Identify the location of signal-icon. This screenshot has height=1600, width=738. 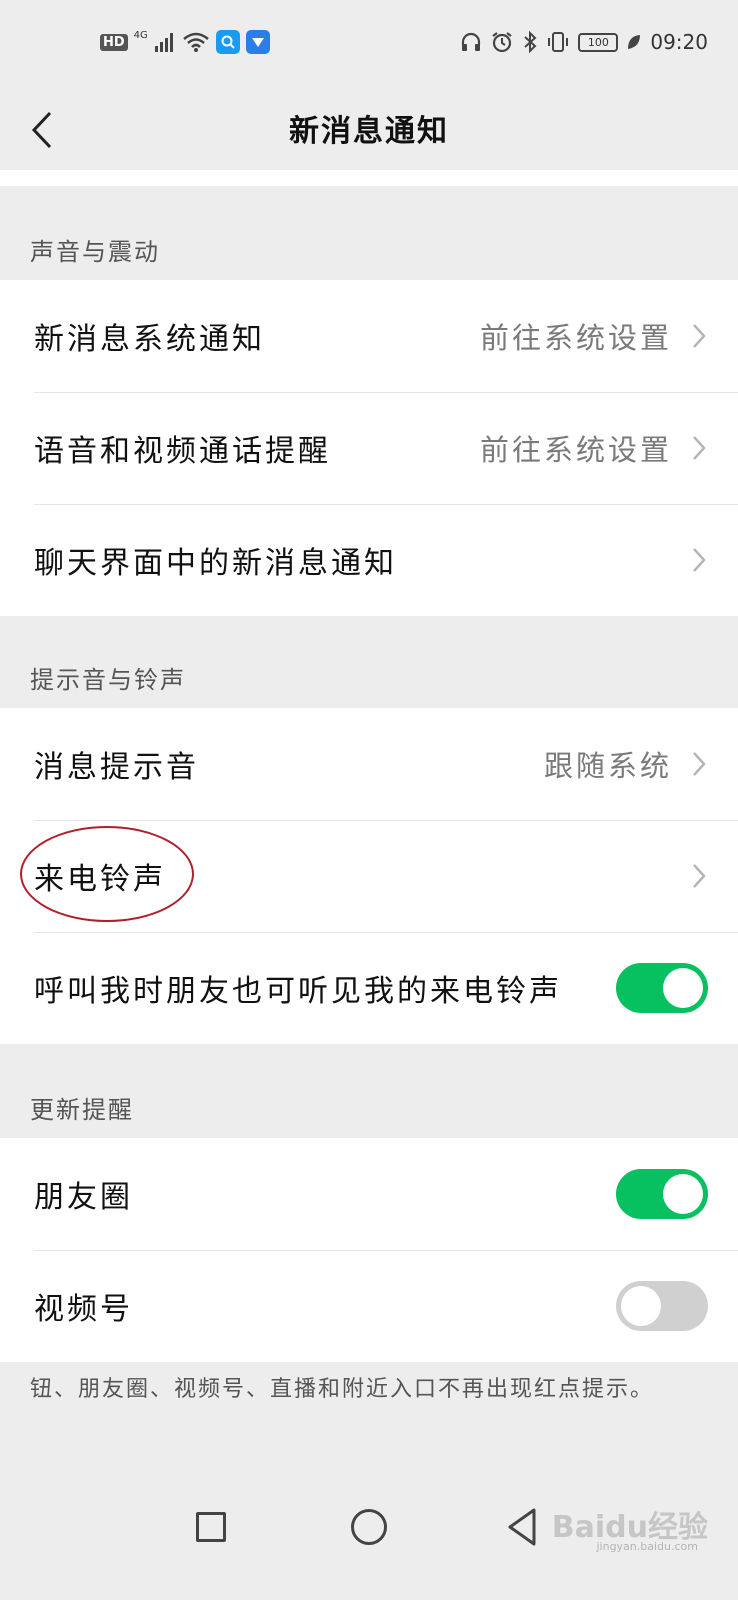
(163, 42).